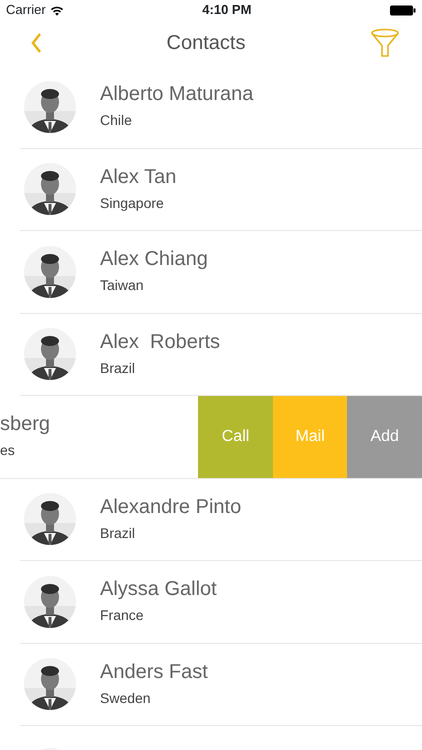  Describe the element at coordinates (227, 10) in the screenshot. I see `status-time: 4:10 PM` at that location.